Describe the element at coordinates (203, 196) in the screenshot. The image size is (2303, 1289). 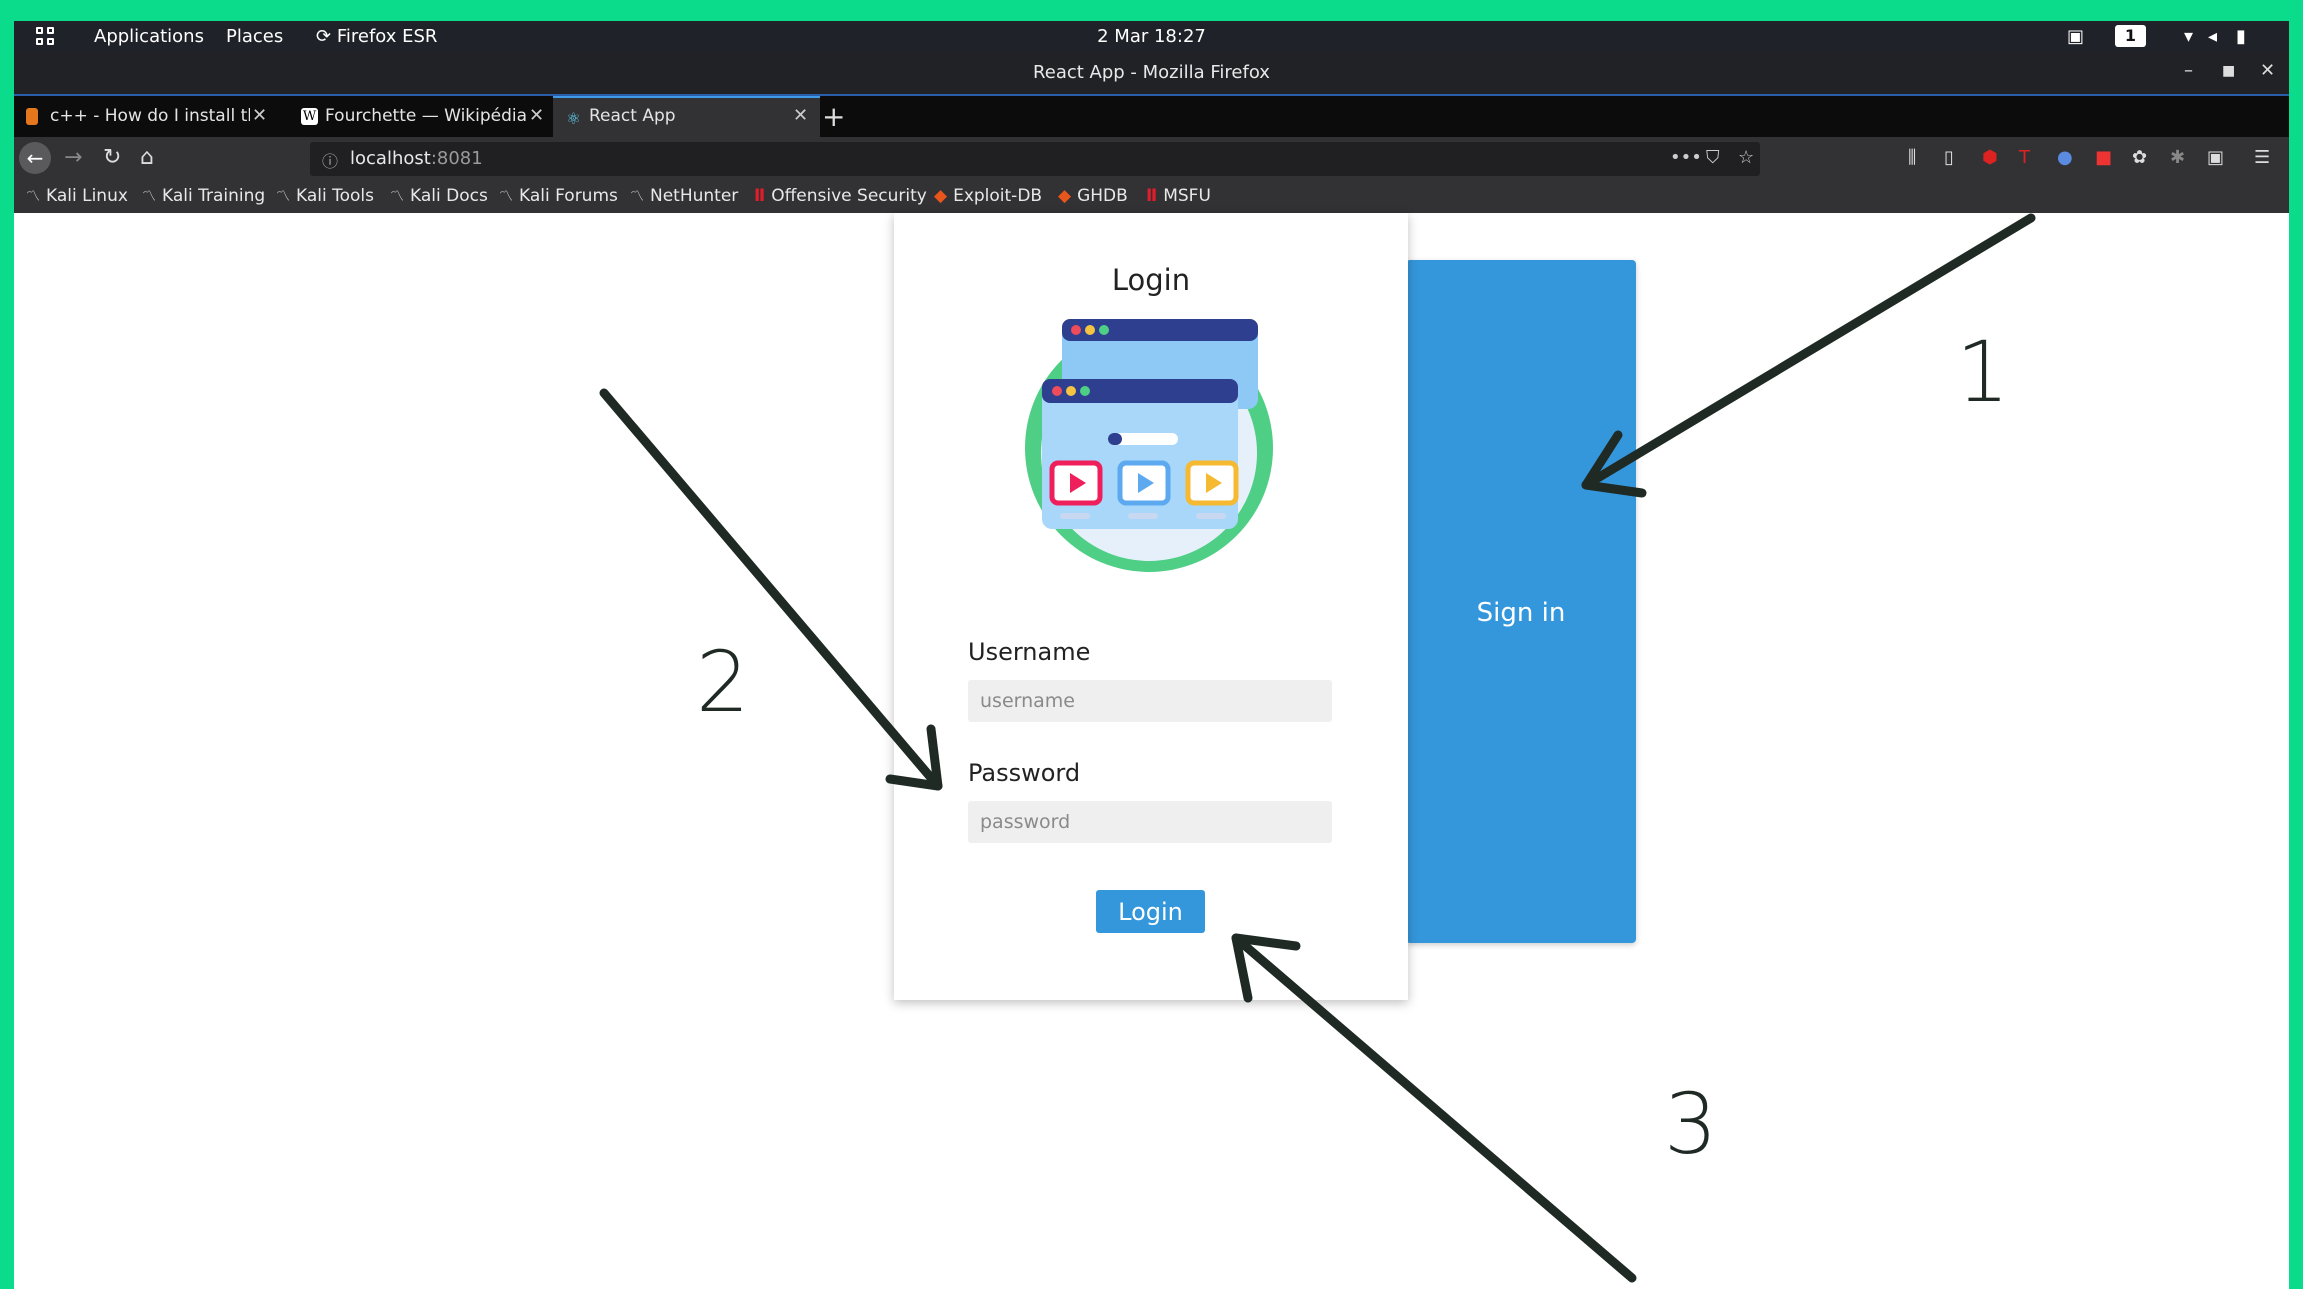
I see `bookmark-kali-training: 〽 Kali Training` at that location.